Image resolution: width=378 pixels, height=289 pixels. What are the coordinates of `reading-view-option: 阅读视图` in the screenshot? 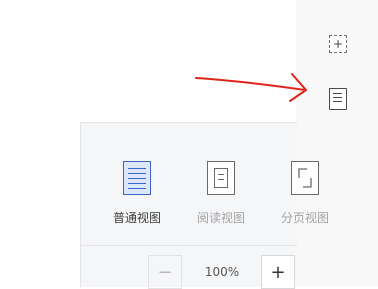 It's located at (221, 193).